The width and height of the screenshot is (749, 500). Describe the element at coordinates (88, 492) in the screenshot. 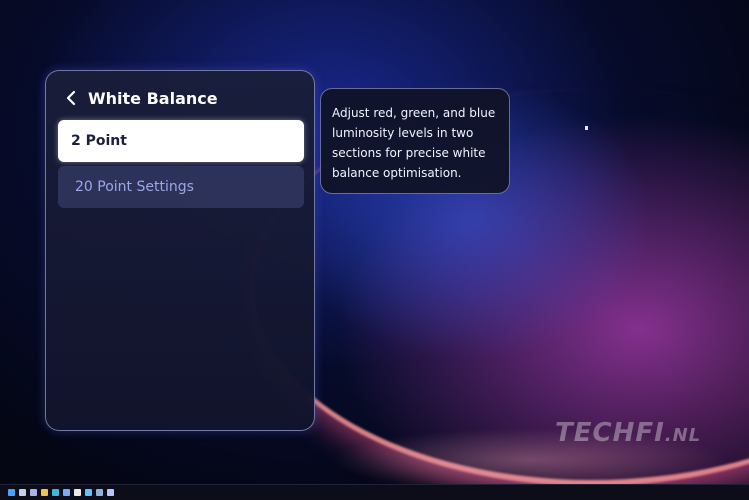

I see `app-icon` at that location.